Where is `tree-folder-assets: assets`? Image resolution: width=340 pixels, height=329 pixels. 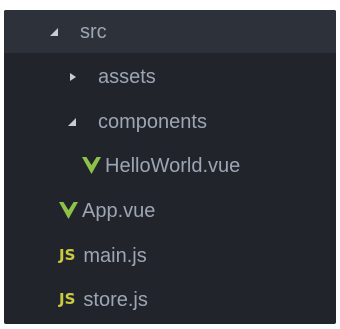
tree-folder-assets: assets is located at coordinates (170, 76).